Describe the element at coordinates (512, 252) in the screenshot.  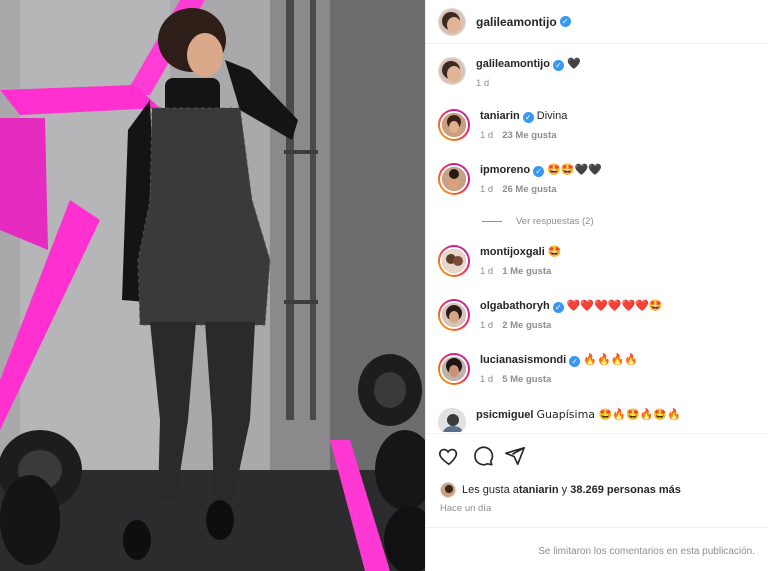
I see `commenter-username: montijoxgali` at that location.